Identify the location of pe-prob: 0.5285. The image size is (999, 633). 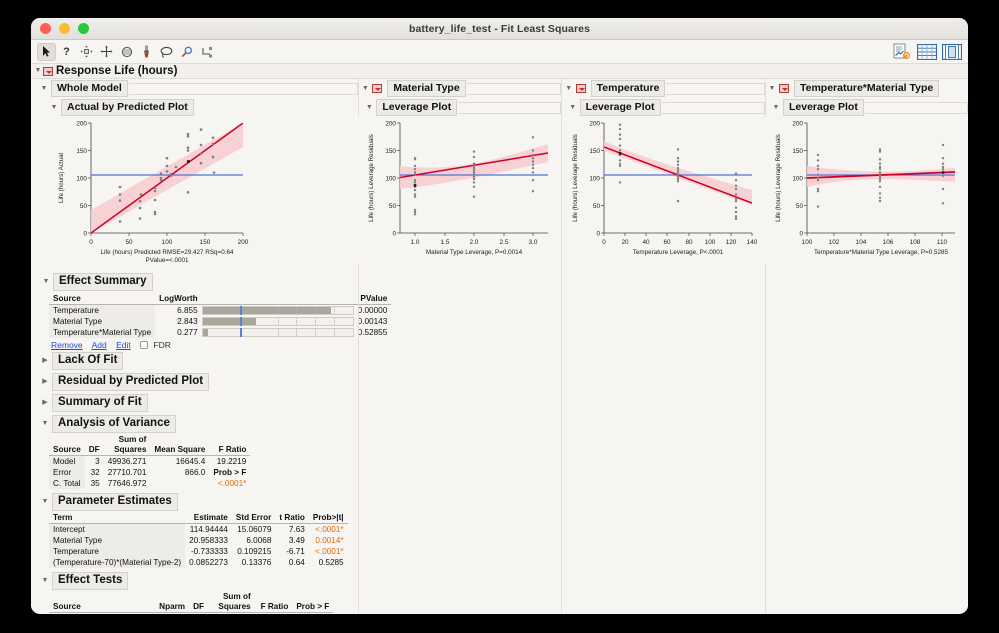
(331, 562).